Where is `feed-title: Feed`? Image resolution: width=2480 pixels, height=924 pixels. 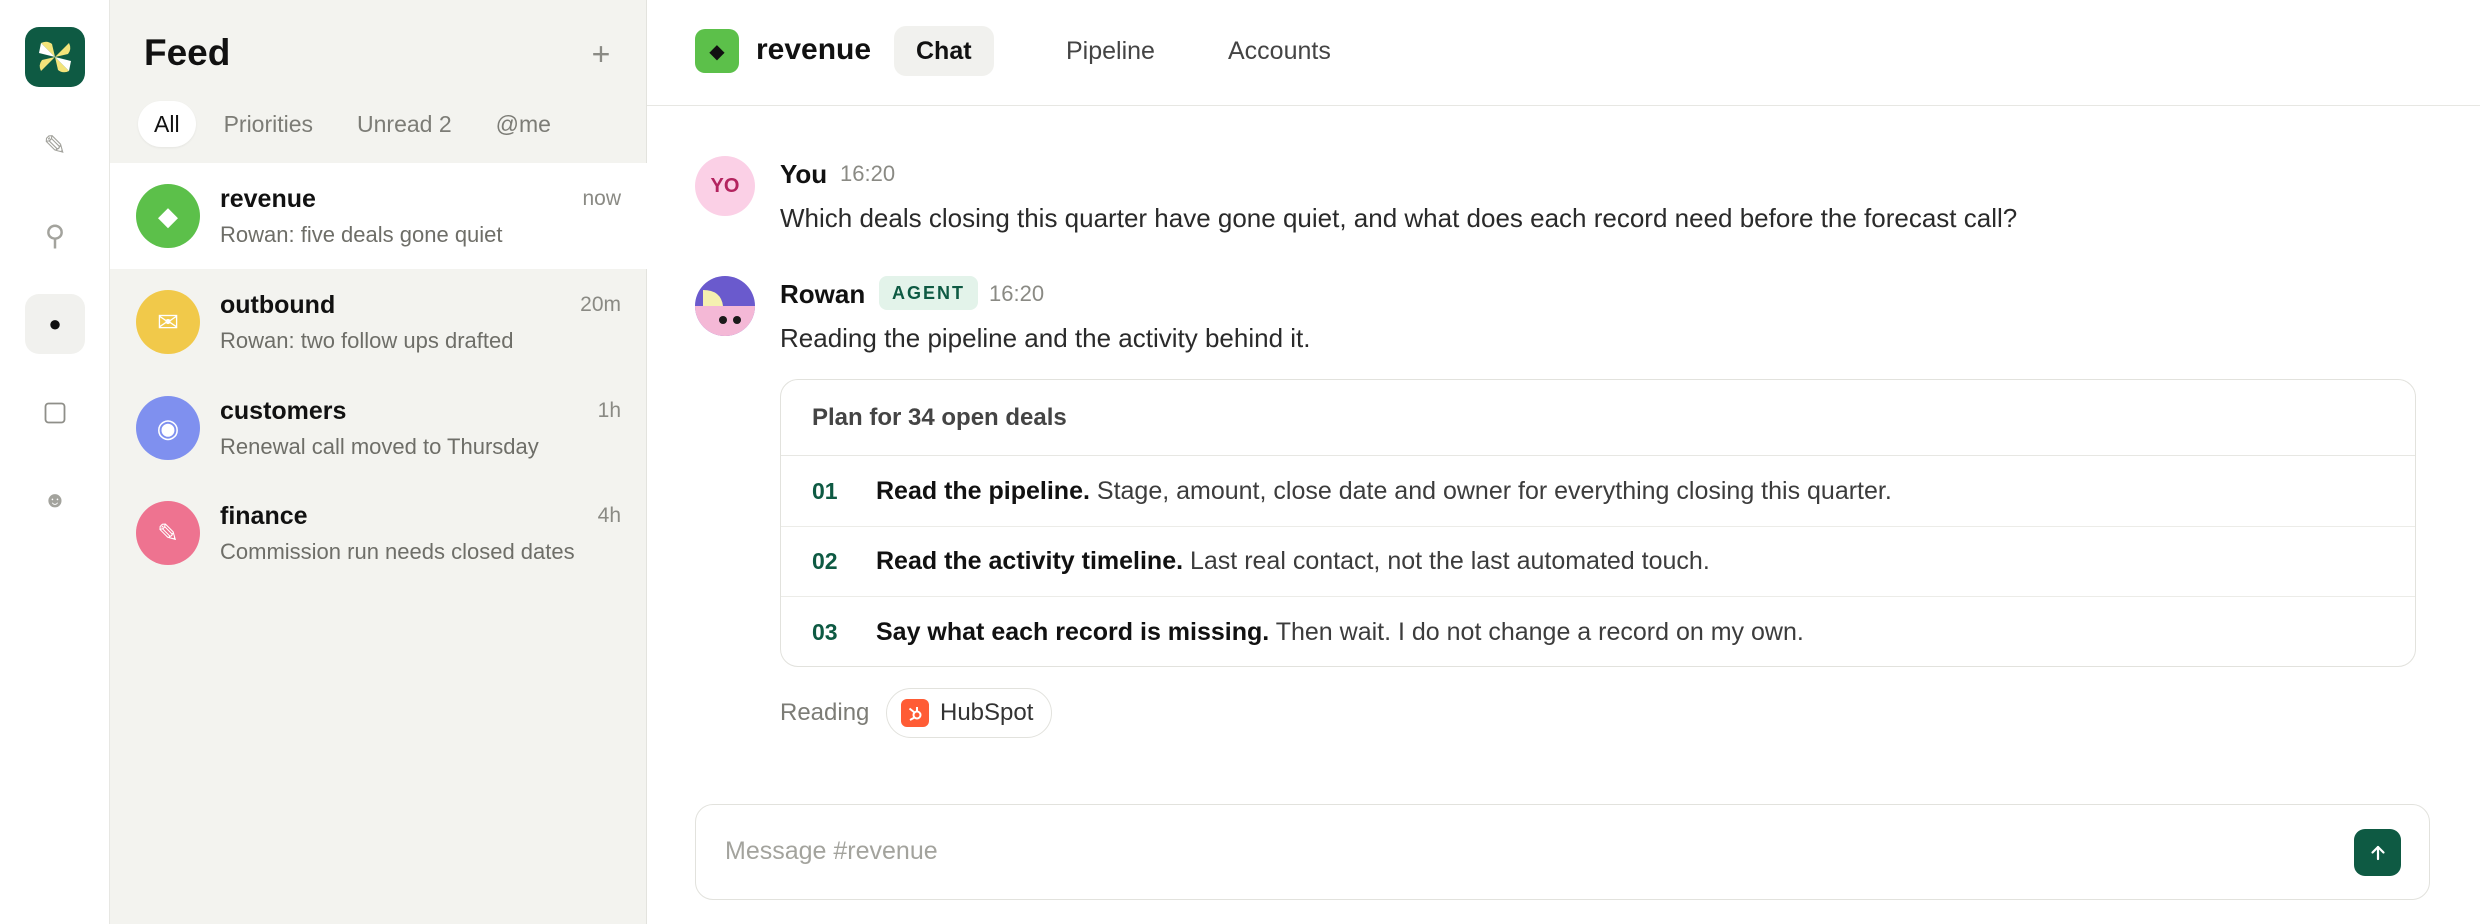
feed-title: Feed is located at coordinates (187, 52).